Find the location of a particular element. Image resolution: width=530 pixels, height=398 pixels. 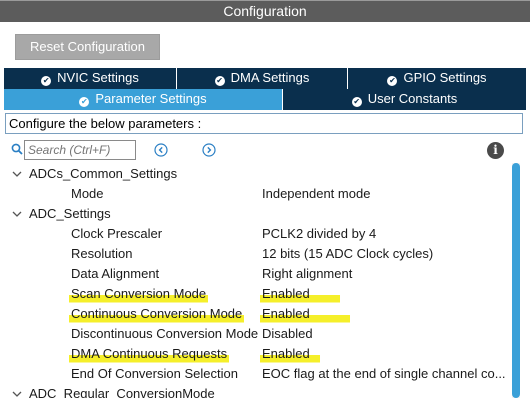

param-row: Resolution 12 bits (15 ADC Clock cycles) is located at coordinates (256, 254).